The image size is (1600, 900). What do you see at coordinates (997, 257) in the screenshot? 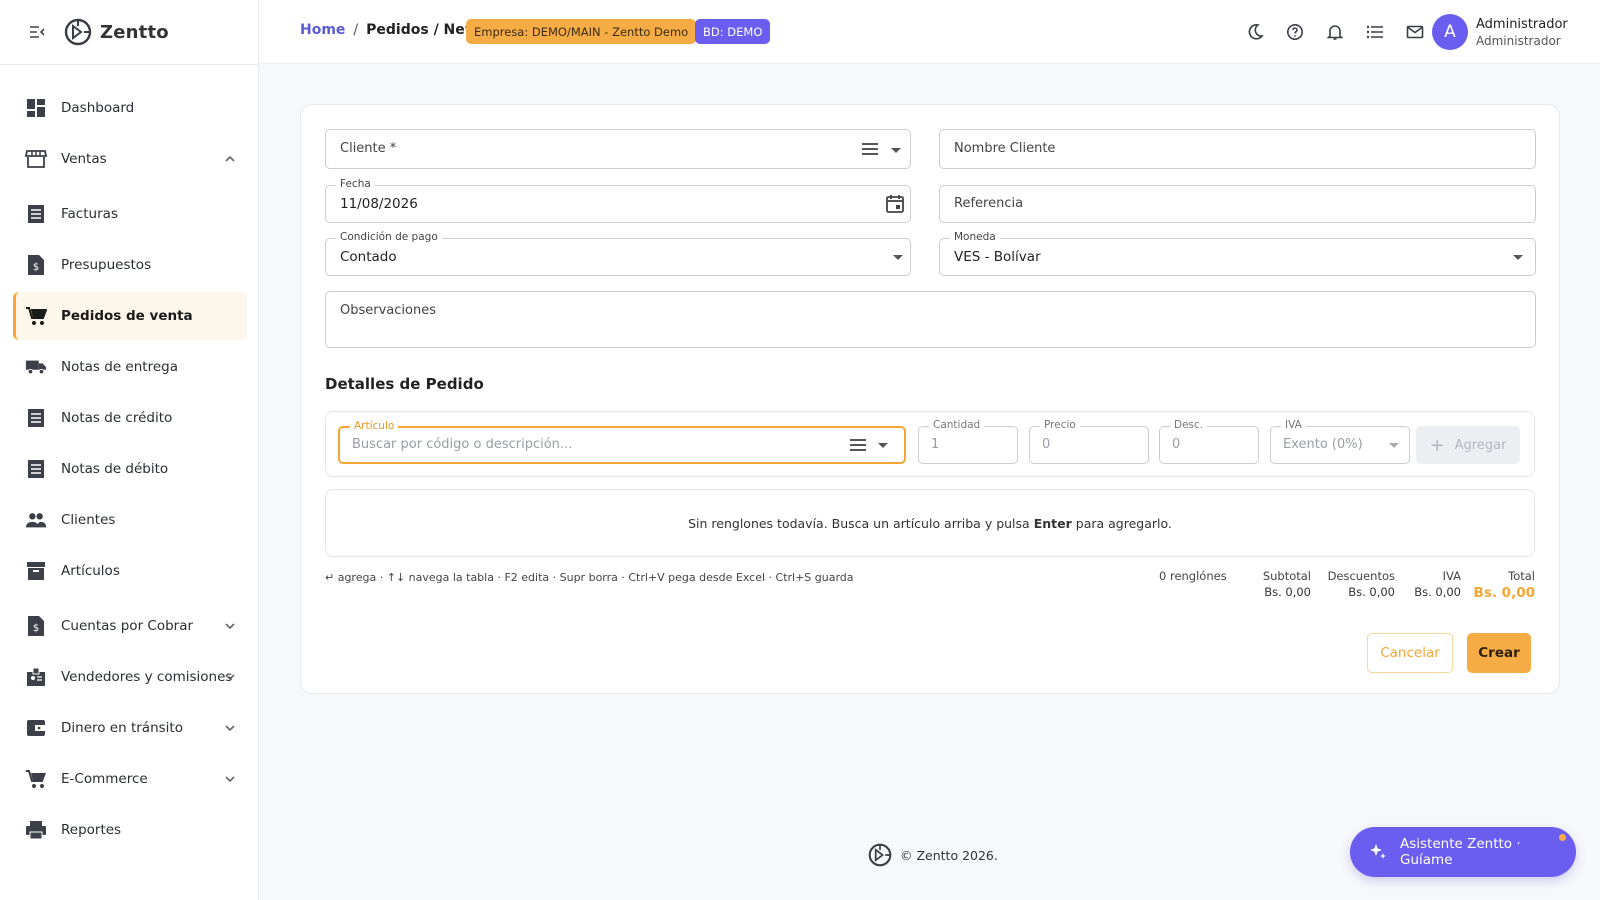
I see `moneda-value: VES - Bolívar` at bounding box center [997, 257].